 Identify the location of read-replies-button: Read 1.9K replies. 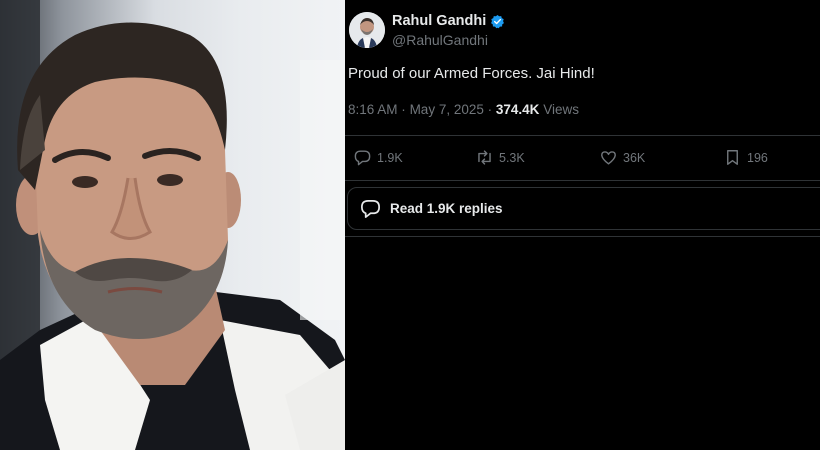
(583, 208).